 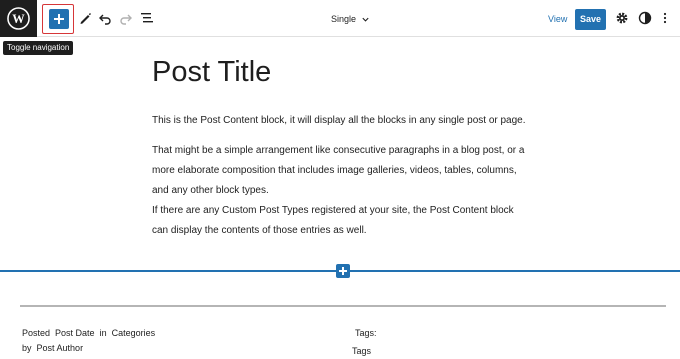 I want to click on redo-button, so click(x=126, y=18).